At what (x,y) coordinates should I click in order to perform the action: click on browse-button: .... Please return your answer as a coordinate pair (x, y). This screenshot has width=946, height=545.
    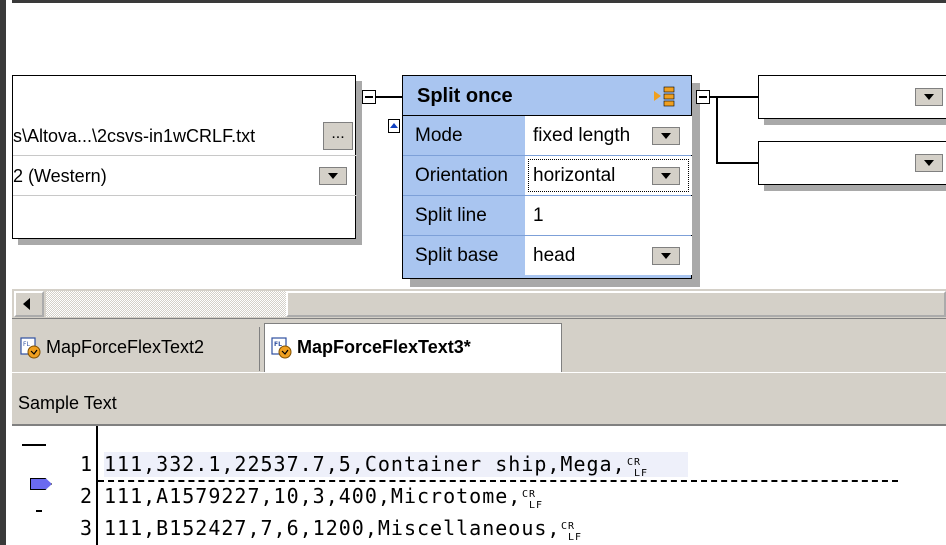
    Looking at the image, I should click on (338, 136).